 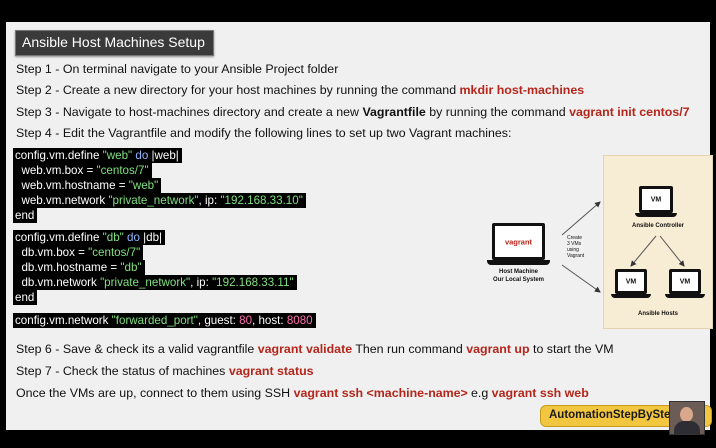 I want to click on step-3-command: vagrant init centos/7, so click(x=629, y=112).